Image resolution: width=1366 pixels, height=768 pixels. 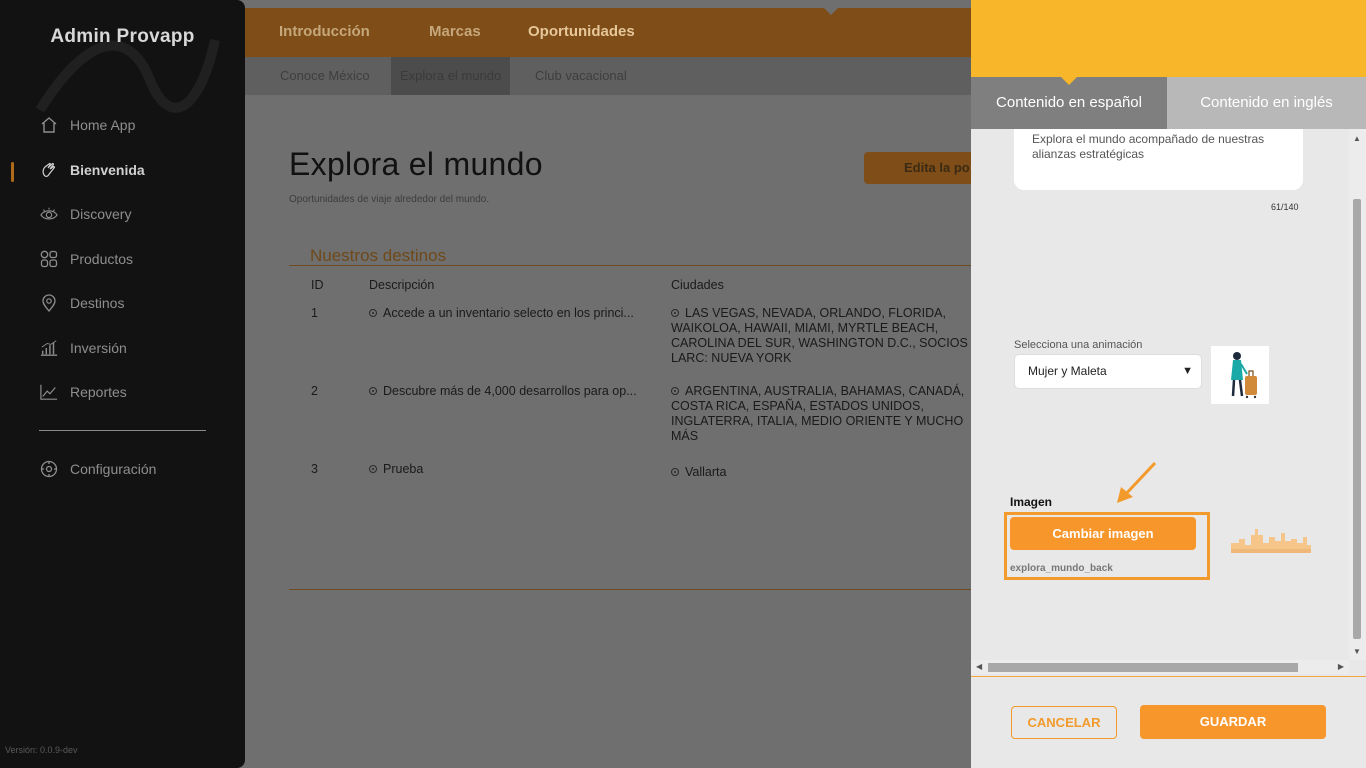 I want to click on cell-descripcion-text: Prueba, so click(x=403, y=469).